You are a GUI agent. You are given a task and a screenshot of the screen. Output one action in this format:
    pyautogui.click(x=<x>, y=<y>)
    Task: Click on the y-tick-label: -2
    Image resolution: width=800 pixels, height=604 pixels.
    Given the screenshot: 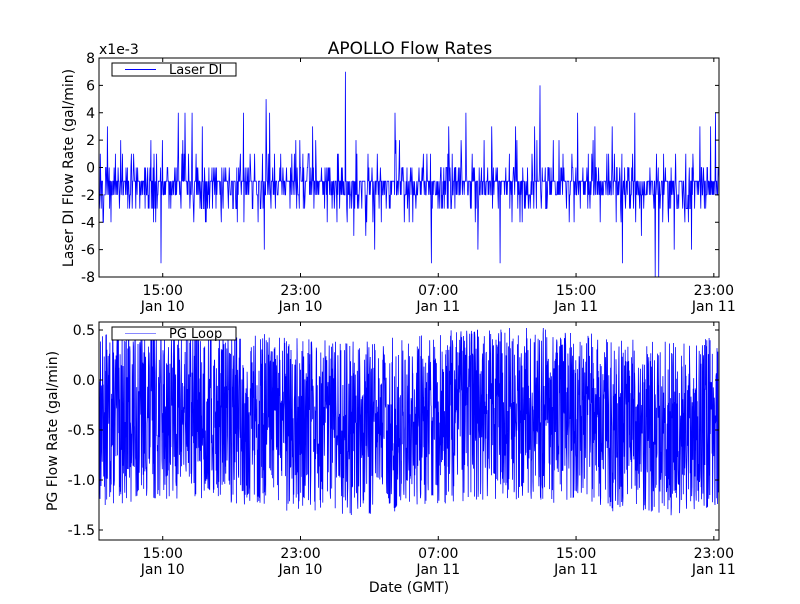 What is the action you would take?
    pyautogui.click(x=88, y=196)
    